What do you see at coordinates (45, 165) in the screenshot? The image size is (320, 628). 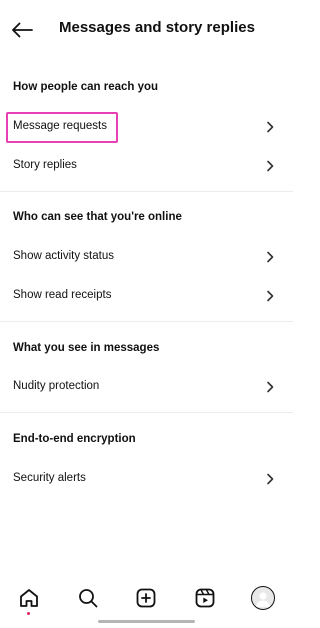 I see `row-label: Story replies` at bounding box center [45, 165].